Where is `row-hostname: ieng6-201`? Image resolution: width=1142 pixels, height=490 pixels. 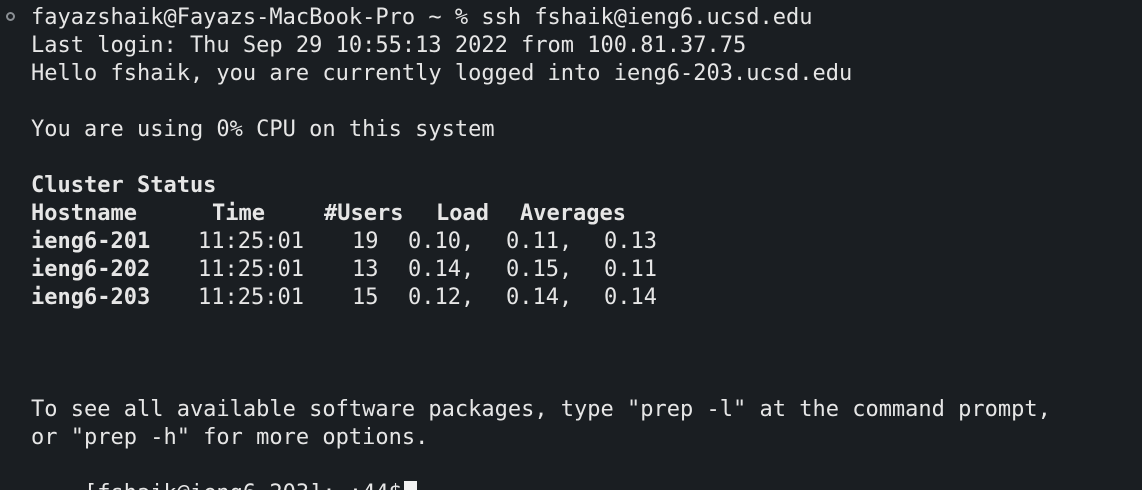
row-hostname: ieng6-201 is located at coordinates (91, 241).